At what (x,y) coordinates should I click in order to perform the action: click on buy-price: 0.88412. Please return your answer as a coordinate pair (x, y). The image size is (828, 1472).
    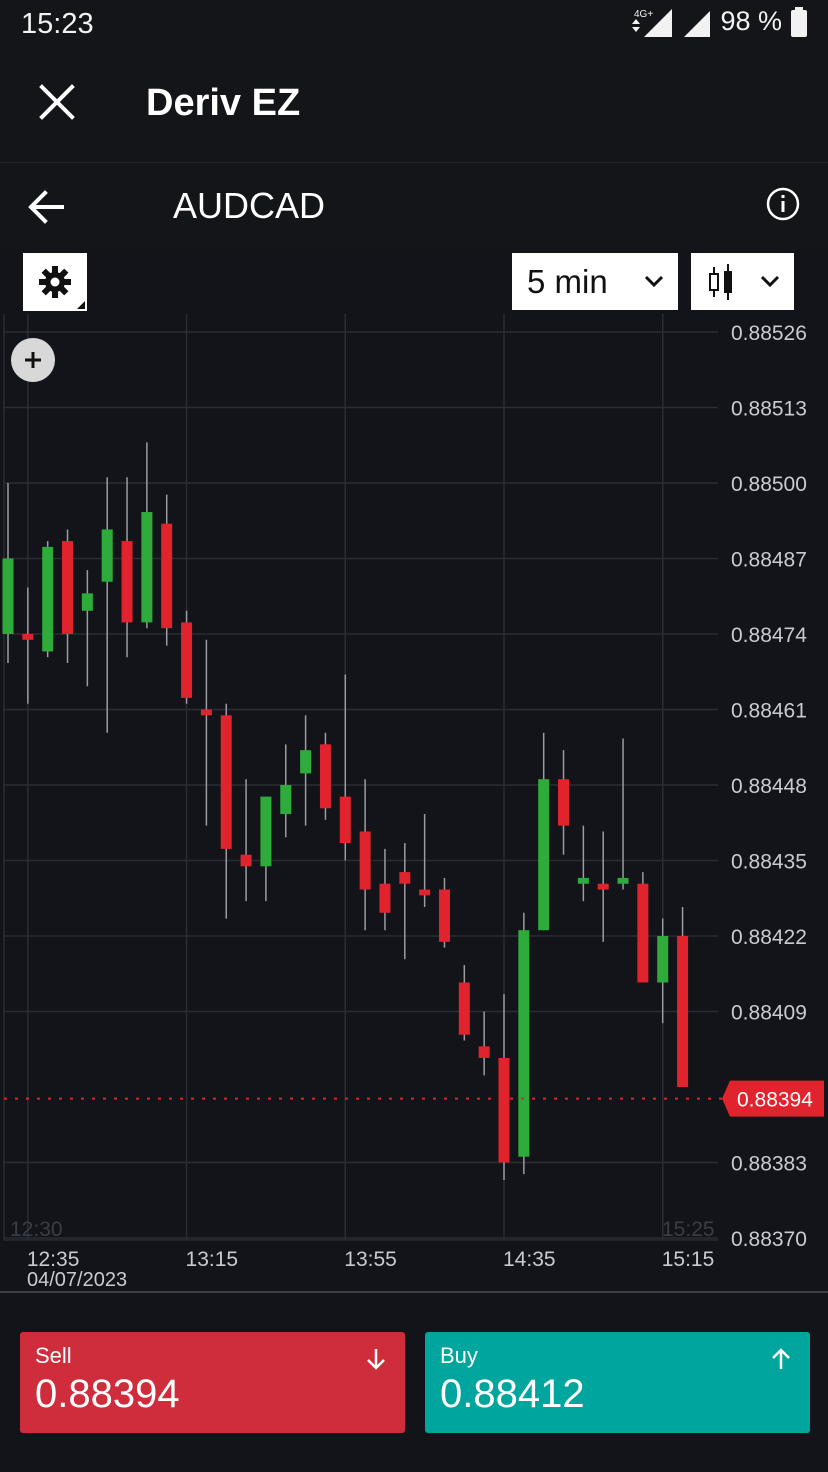
    Looking at the image, I should click on (512, 1394).